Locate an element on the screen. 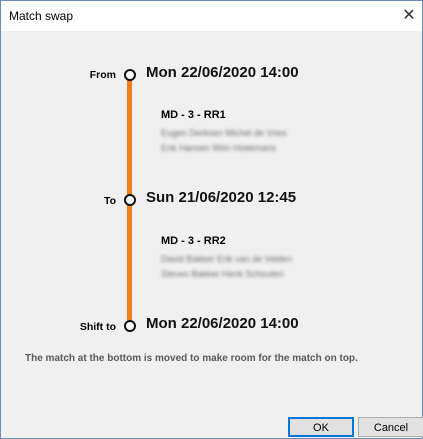 The image size is (423, 439). match2-line2: Steven Bakker Henk Schouten is located at coordinates (222, 274).